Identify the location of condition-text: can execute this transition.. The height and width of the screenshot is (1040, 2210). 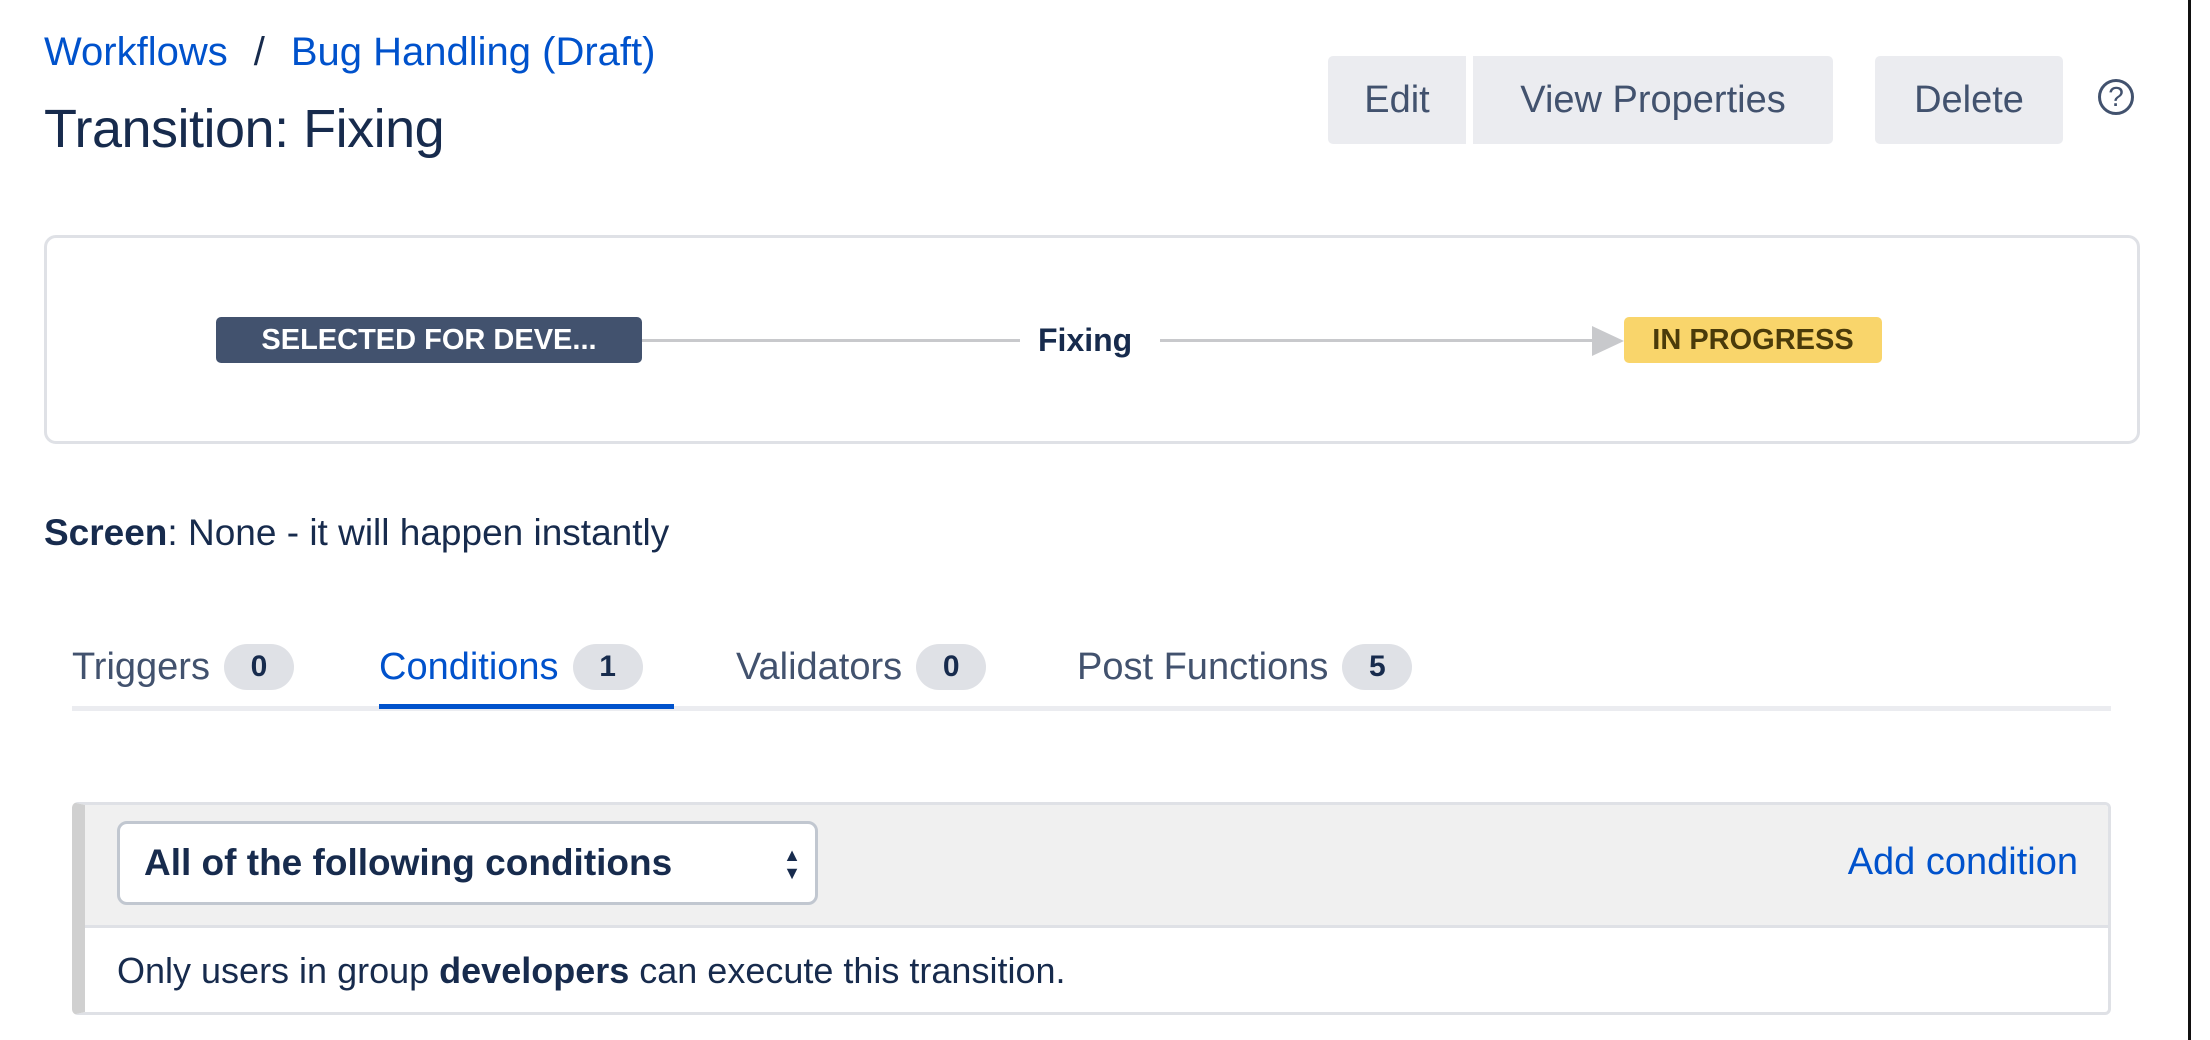
(847, 970).